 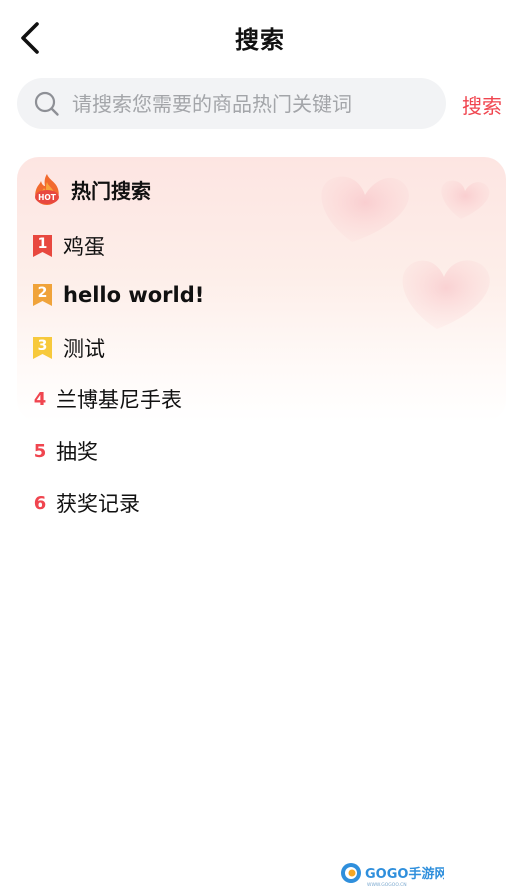 I want to click on hot-item-1: 1 鸡蛋, so click(x=69, y=246).